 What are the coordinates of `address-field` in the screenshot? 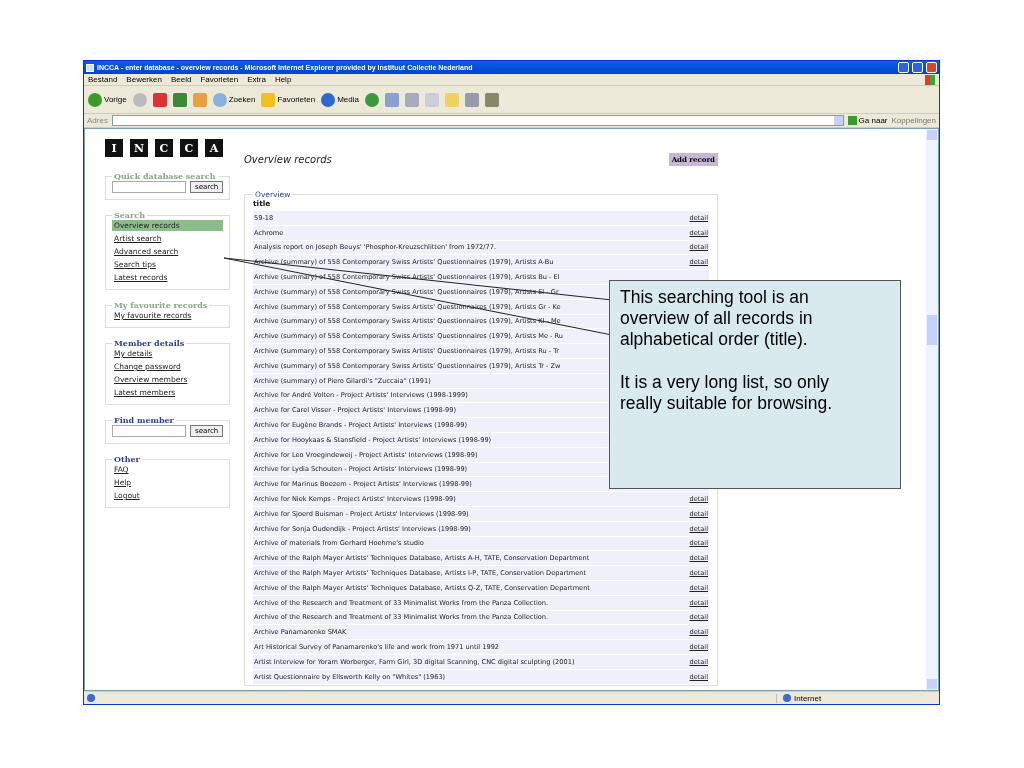 It's located at (477, 120).